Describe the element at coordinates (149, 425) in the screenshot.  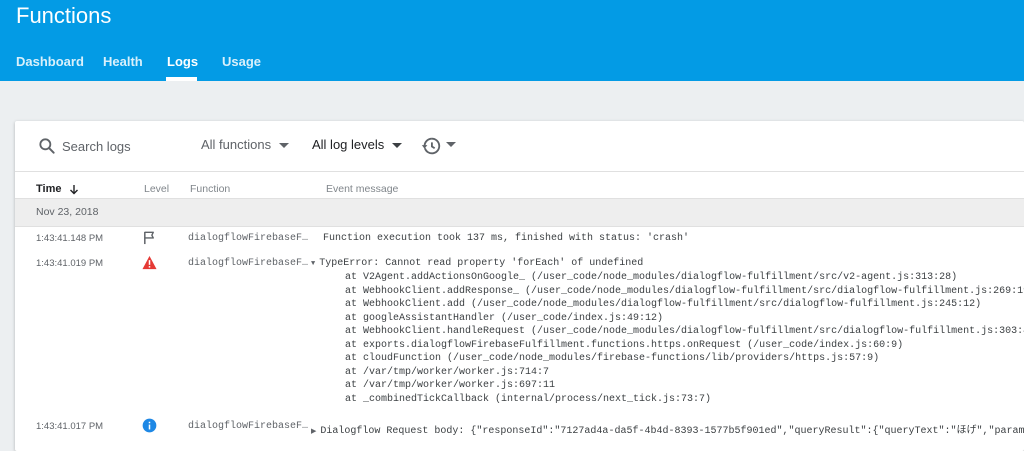
I see `info-icon` at that location.